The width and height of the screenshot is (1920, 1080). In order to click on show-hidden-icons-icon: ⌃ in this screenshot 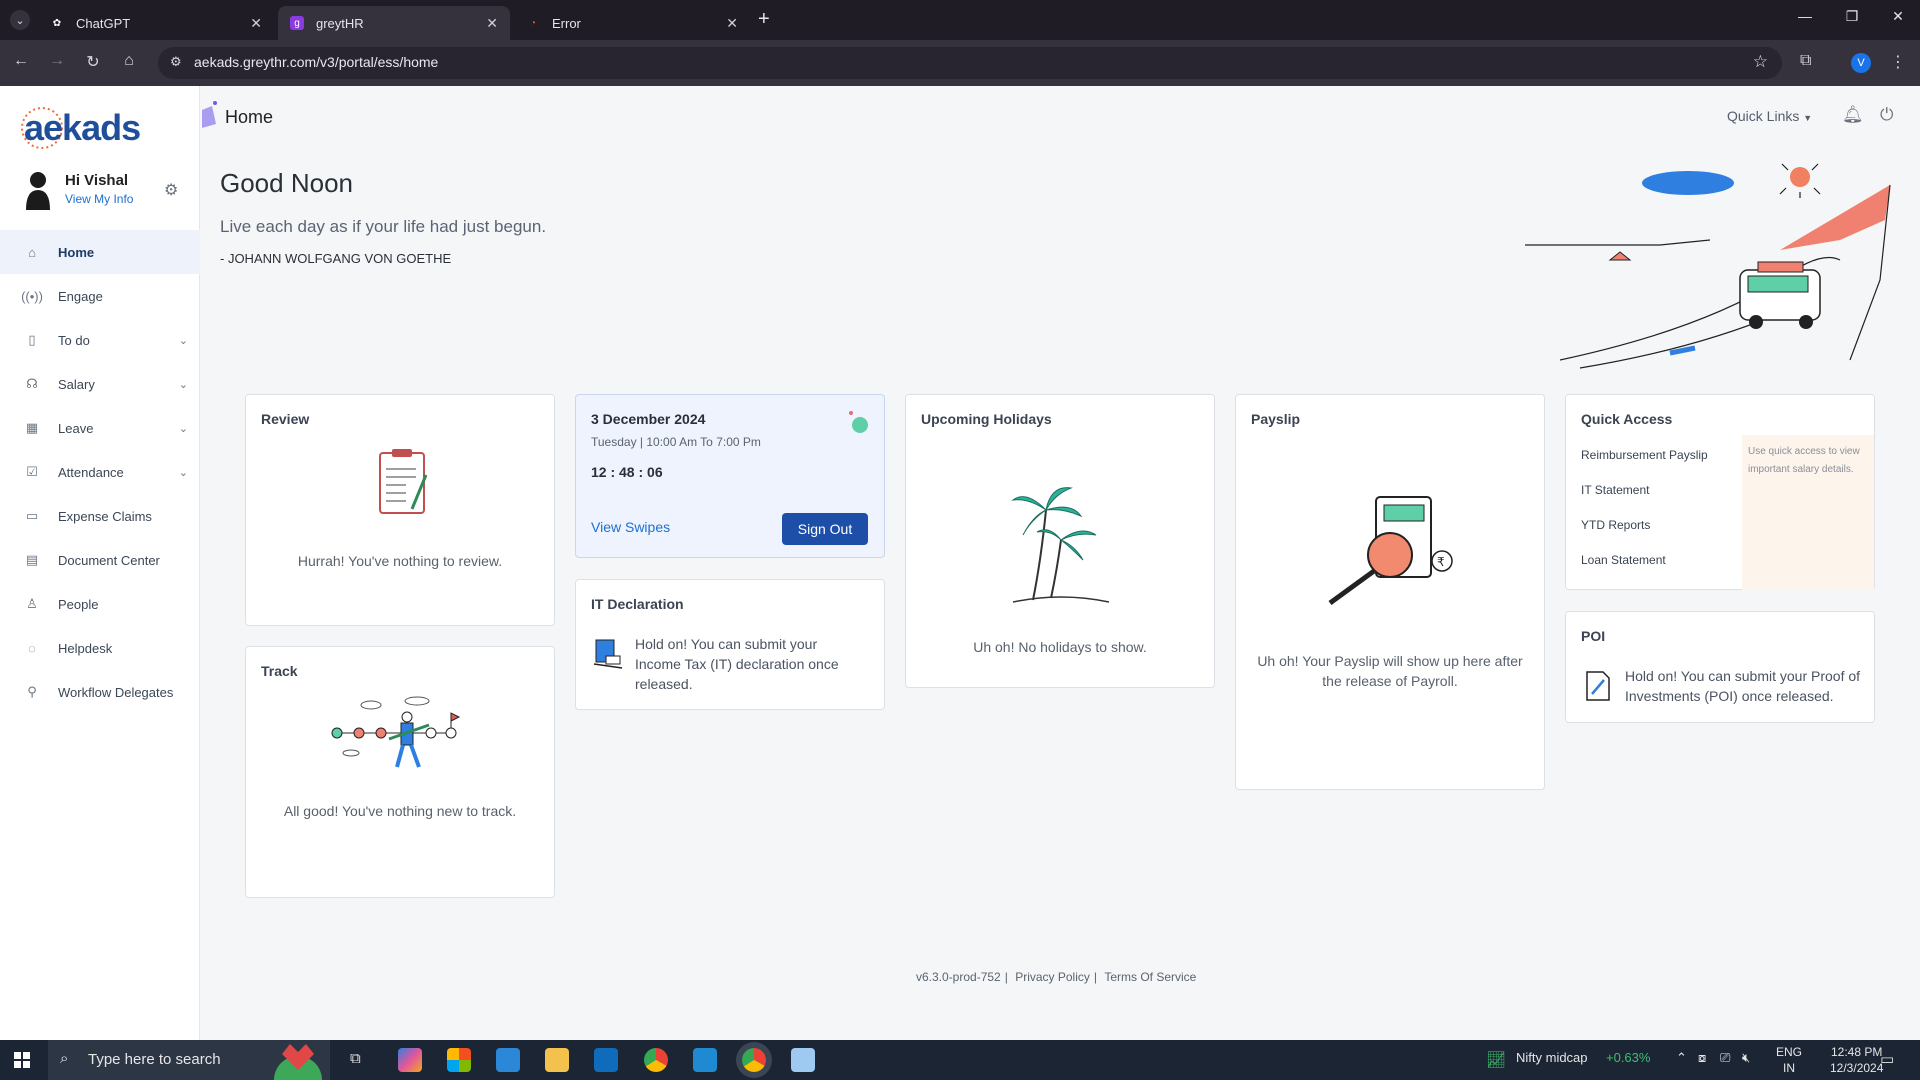, I will do `click(1681, 1058)`.